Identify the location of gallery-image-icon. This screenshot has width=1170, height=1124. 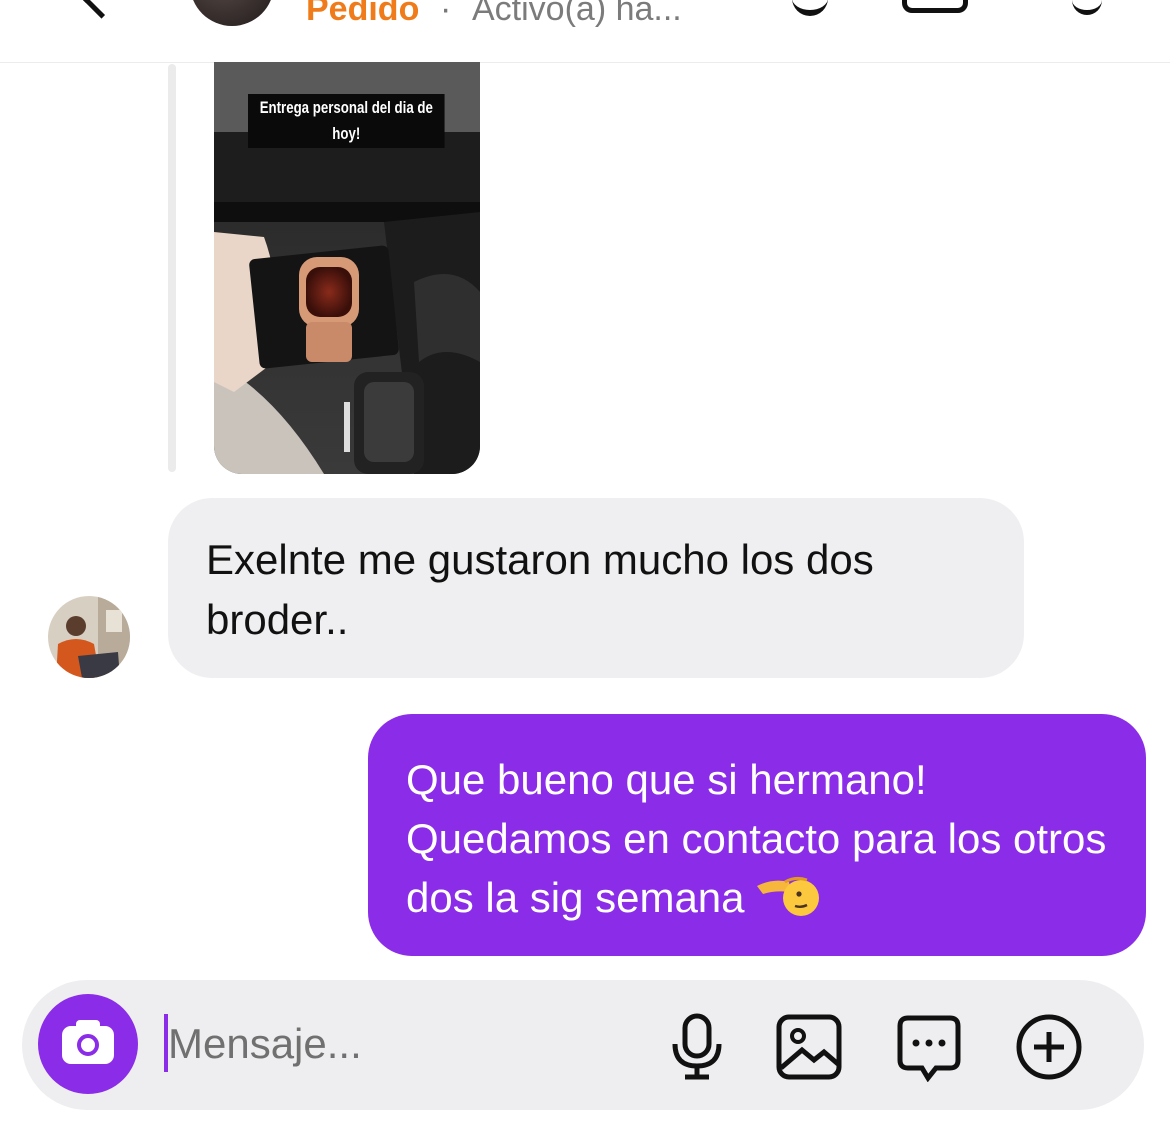
(809, 1047).